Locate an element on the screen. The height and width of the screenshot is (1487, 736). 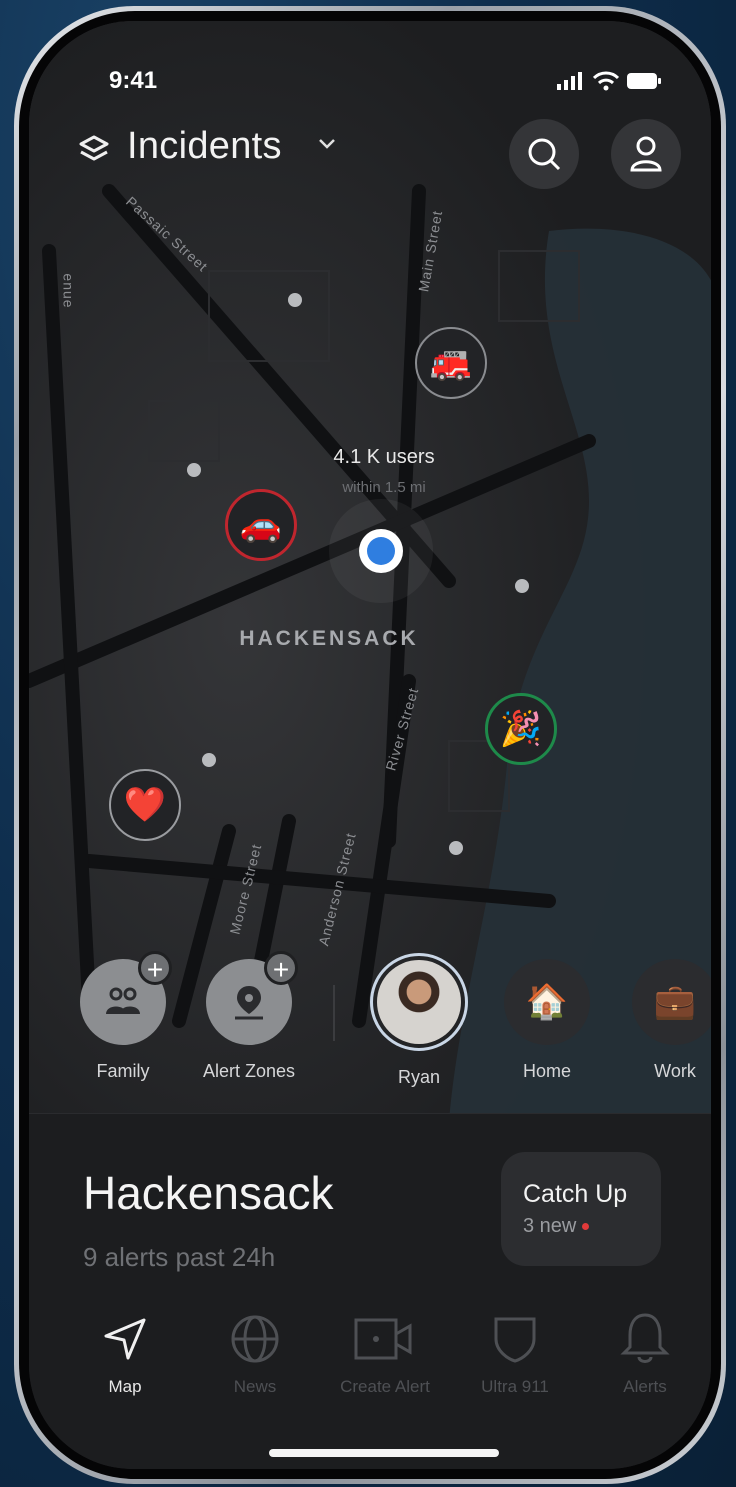
shortcut-work: 💼 Work is located at coordinates (663, 1020).